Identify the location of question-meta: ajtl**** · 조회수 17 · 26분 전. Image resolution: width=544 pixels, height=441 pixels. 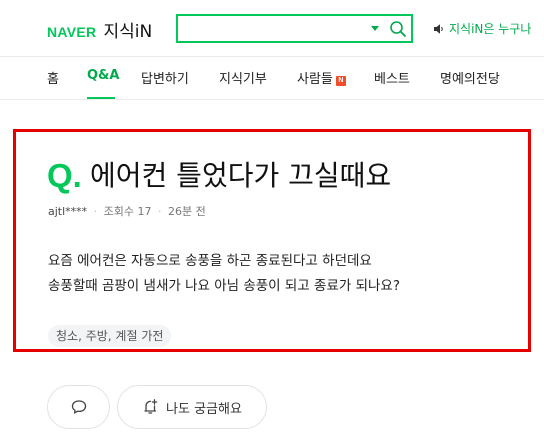
(127, 211).